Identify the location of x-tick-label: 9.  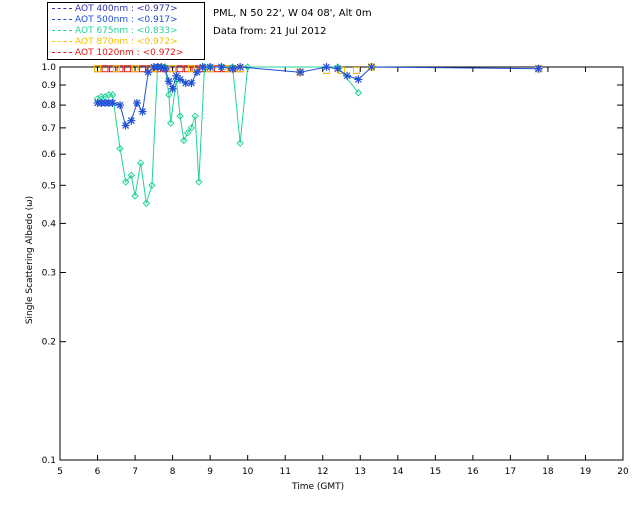
(210, 472).